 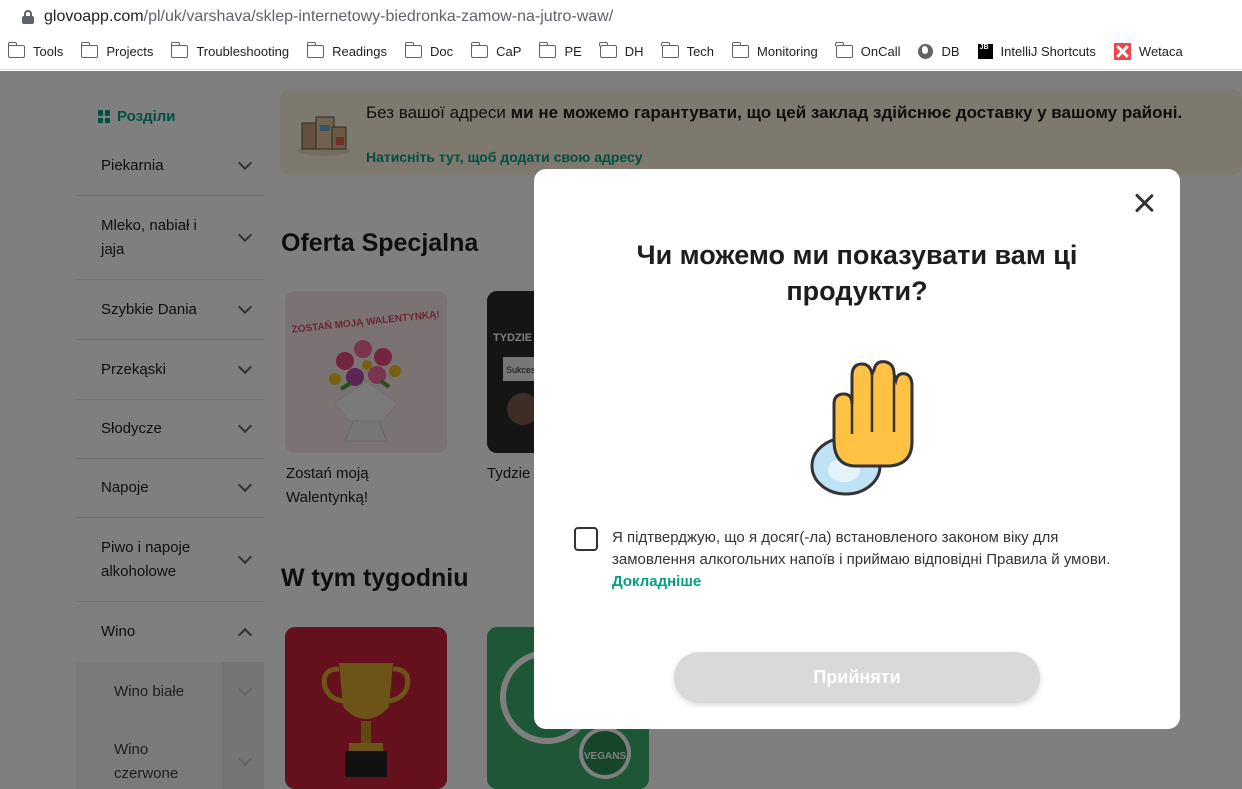 I want to click on jetbrains-icon: JB, so click(x=985, y=51).